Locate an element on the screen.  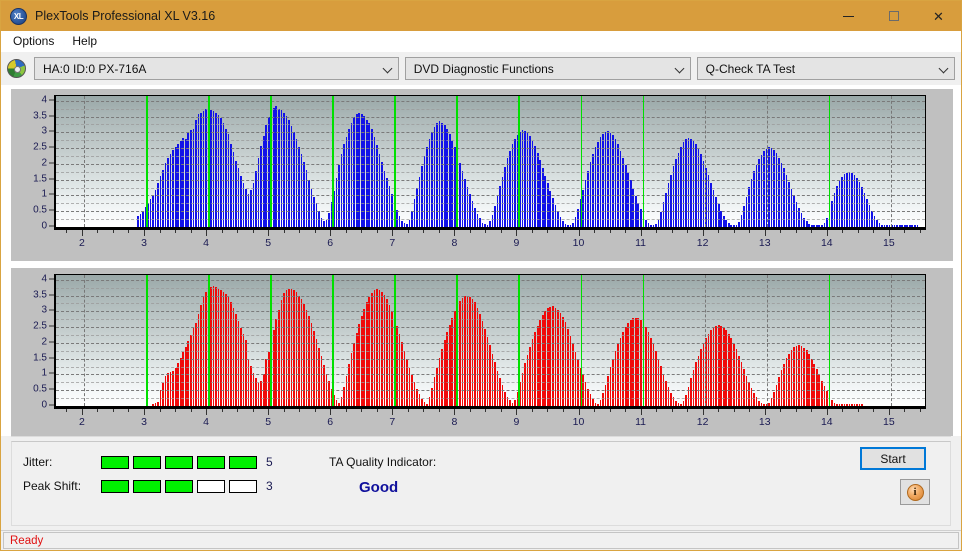
peak-shift-segment-meter is located at coordinates (179, 486).